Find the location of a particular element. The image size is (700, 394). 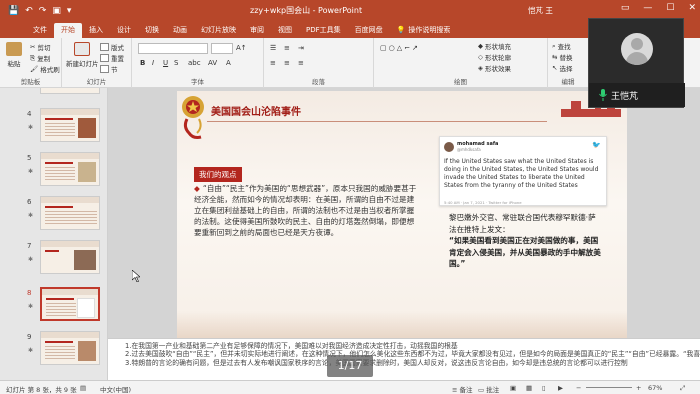

zoom-slider is located at coordinates (609, 387).